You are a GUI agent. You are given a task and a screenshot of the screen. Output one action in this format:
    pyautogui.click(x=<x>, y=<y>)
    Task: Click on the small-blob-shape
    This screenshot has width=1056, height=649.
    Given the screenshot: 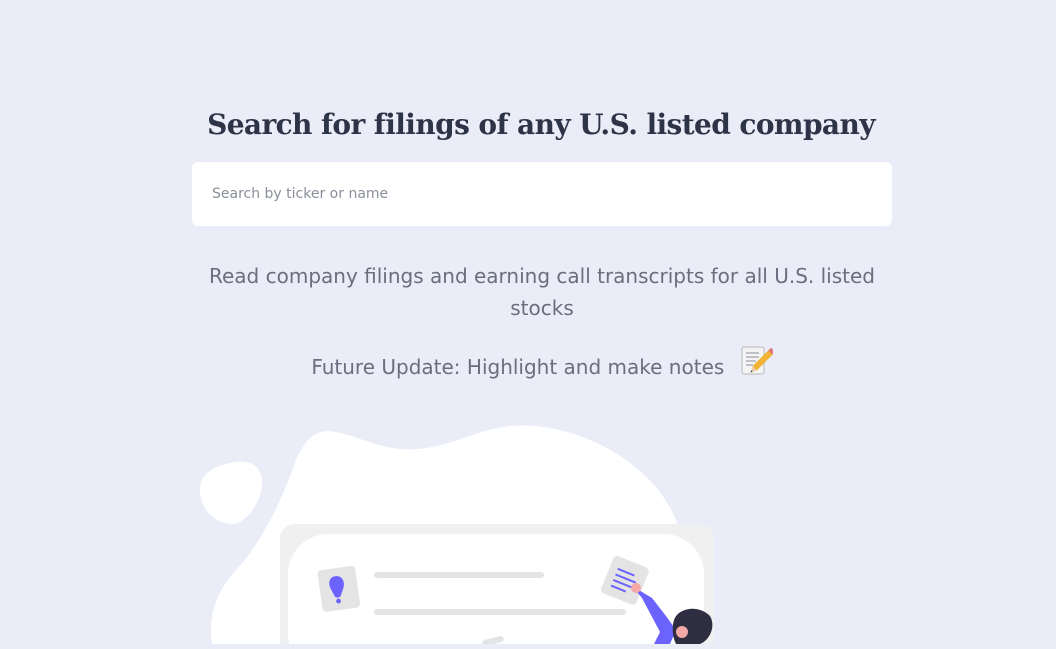 What is the action you would take?
    pyautogui.click(x=231, y=492)
    